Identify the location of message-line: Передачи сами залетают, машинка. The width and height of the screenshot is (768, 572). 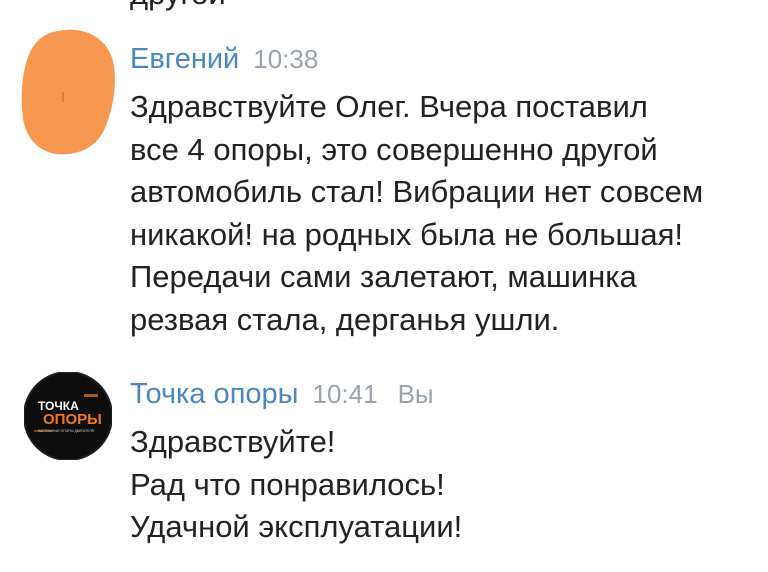
(383, 276).